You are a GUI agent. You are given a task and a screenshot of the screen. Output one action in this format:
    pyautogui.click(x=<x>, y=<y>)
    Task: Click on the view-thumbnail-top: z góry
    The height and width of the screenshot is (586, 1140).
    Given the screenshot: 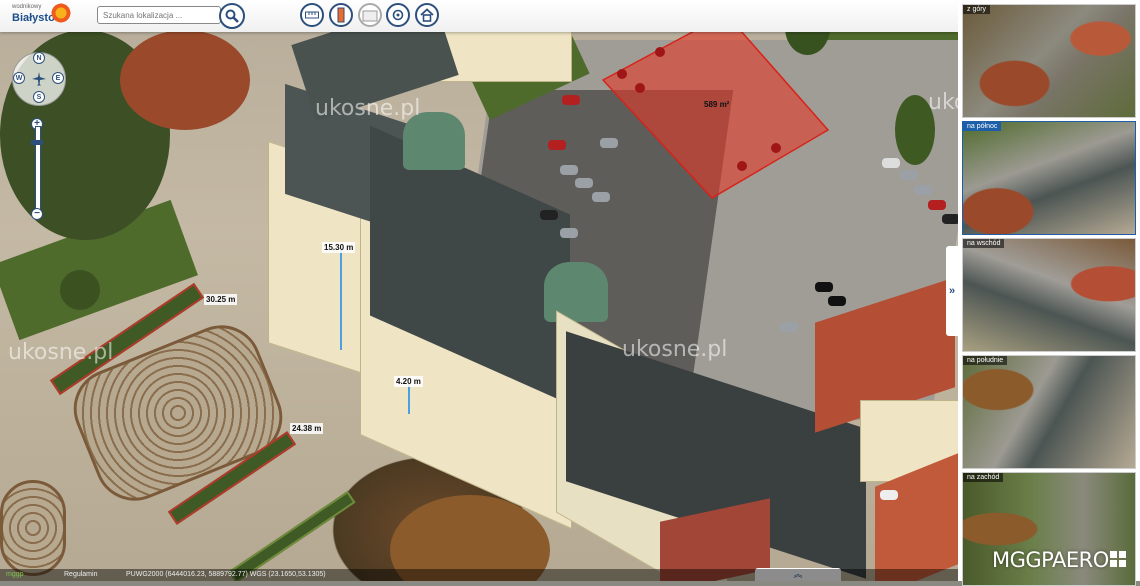 What is the action you would take?
    pyautogui.click(x=1049, y=61)
    